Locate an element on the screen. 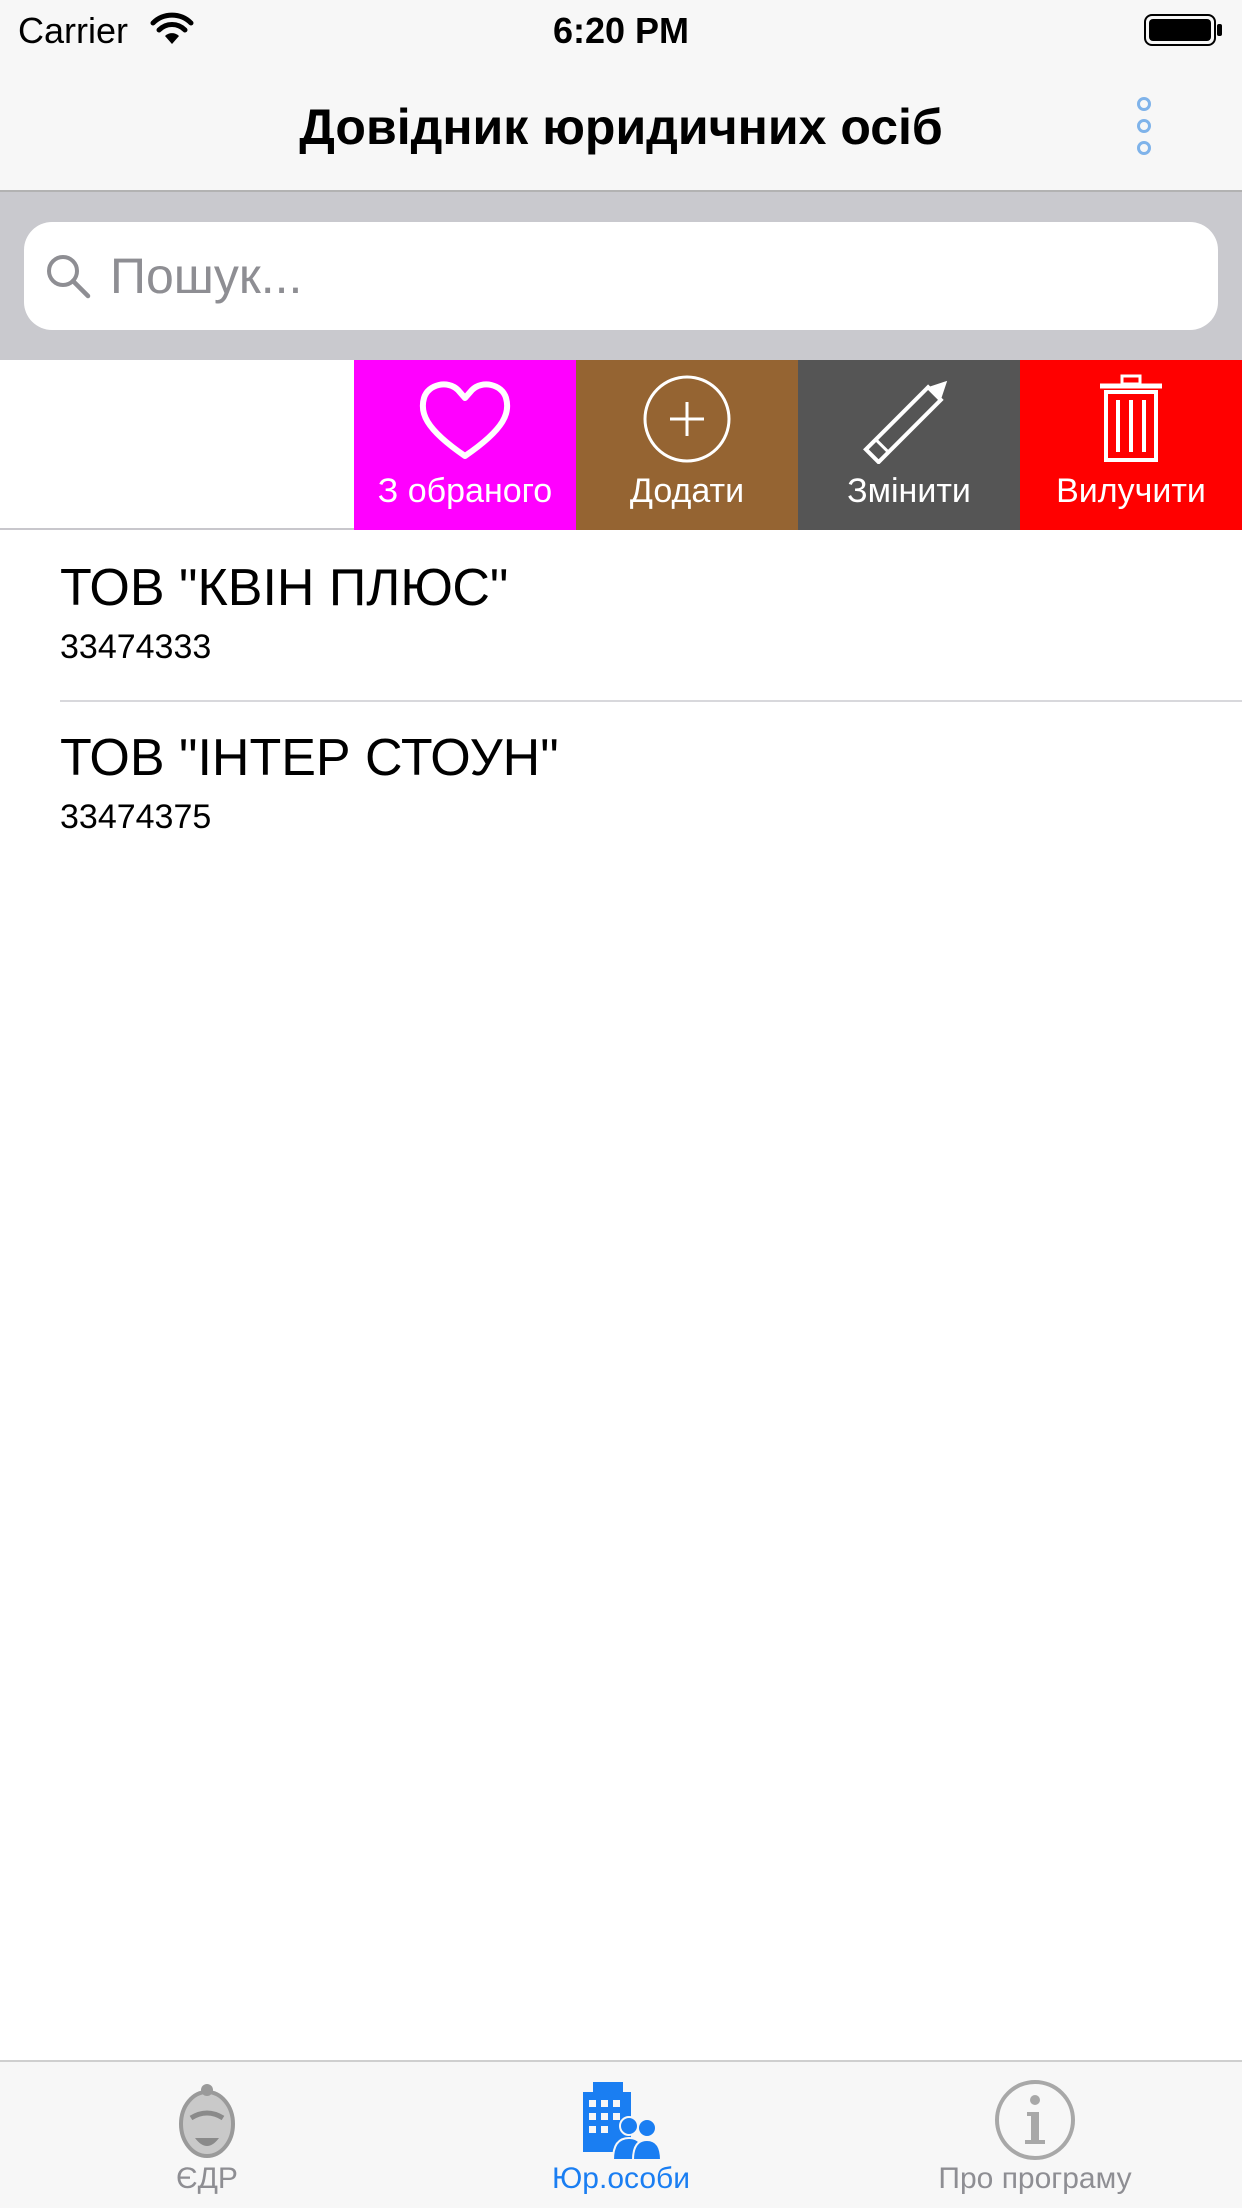 This screenshot has height=2208, width=1242. navigation-bar: Довідник юридичних осіб is located at coordinates (621, 126).